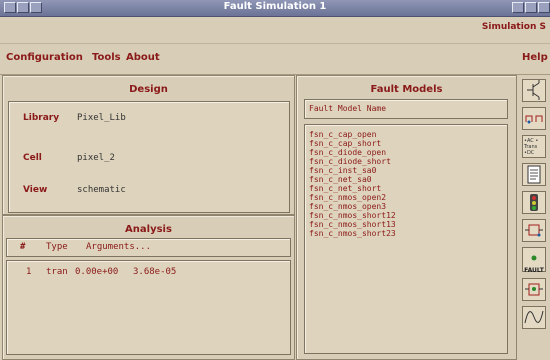  What do you see at coordinates (352, 161) in the screenshot?
I see `list-item: fsn_c_diode_short` at bounding box center [352, 161].